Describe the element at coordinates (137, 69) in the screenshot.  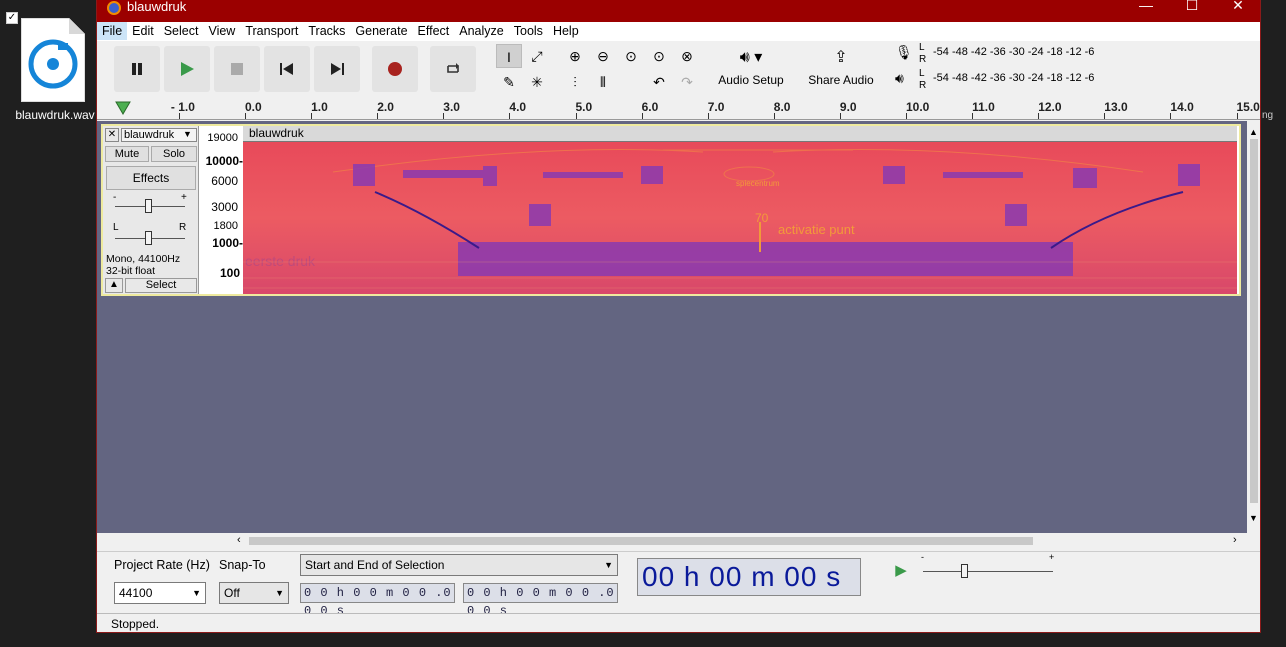
I see `pause-button` at that location.